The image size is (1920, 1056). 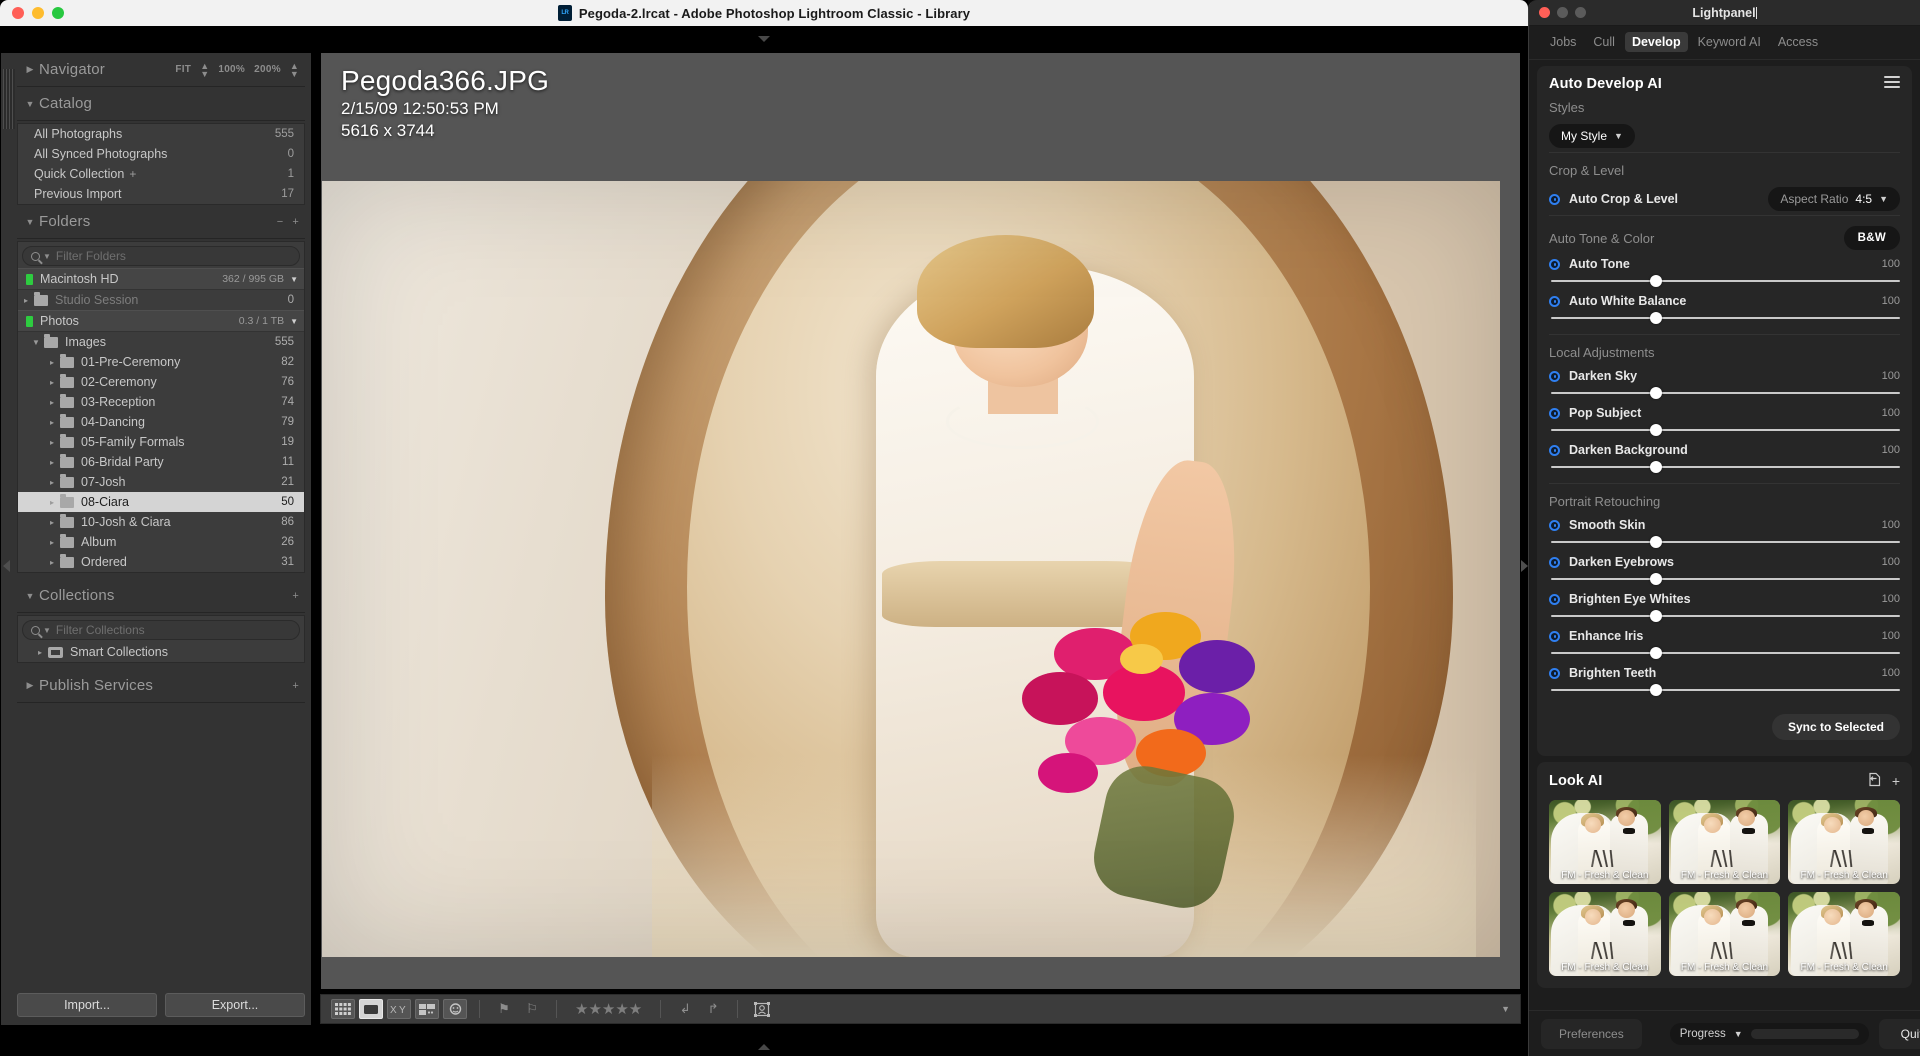 What do you see at coordinates (343, 1009) in the screenshot?
I see `grid-view-icon` at bounding box center [343, 1009].